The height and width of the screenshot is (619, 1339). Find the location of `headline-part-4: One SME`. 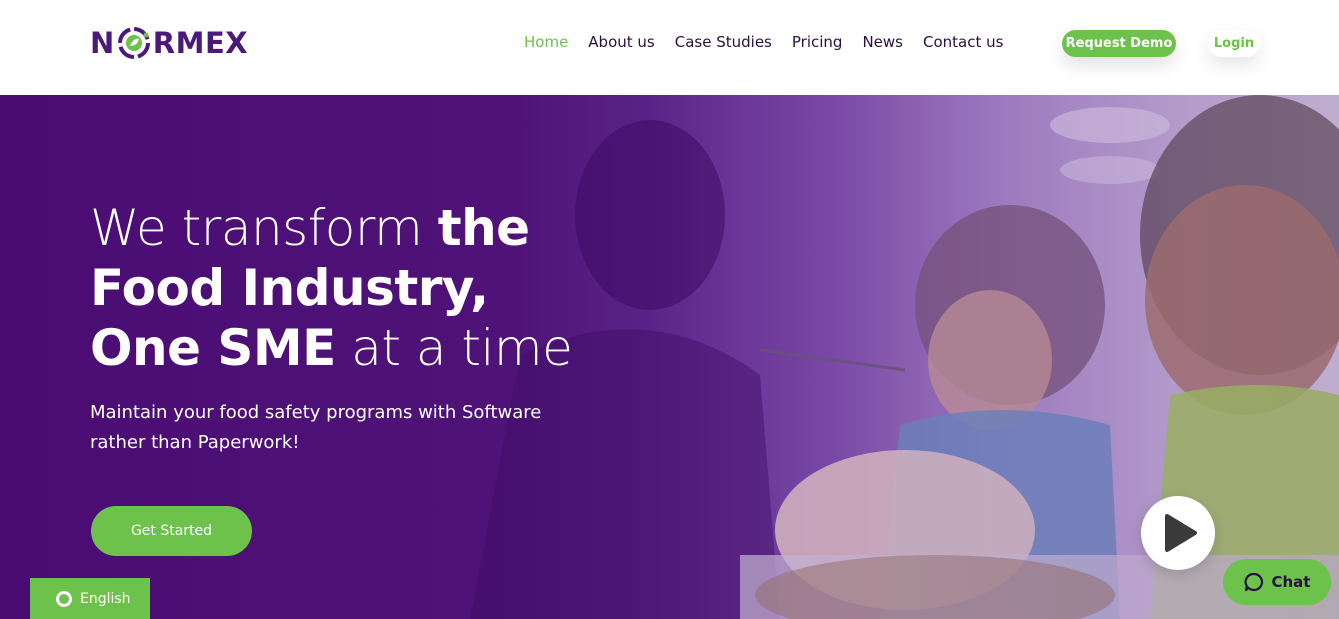

headline-part-4: One SME is located at coordinates (213, 348).